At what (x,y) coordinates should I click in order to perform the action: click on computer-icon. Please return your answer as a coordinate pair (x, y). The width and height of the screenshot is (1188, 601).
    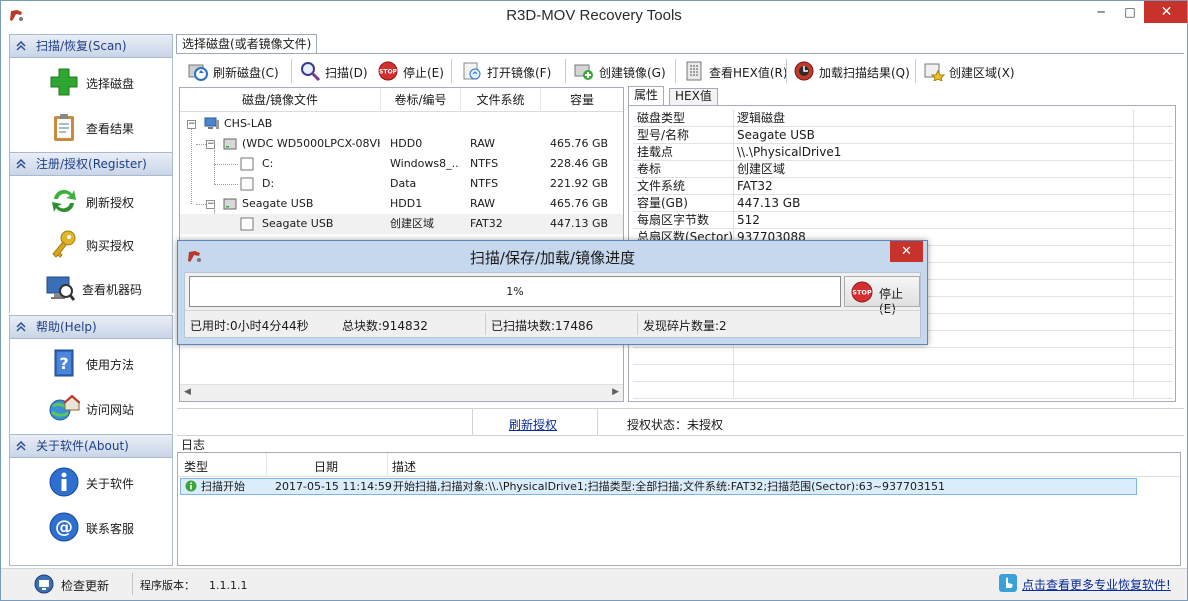
    Looking at the image, I should click on (211, 123).